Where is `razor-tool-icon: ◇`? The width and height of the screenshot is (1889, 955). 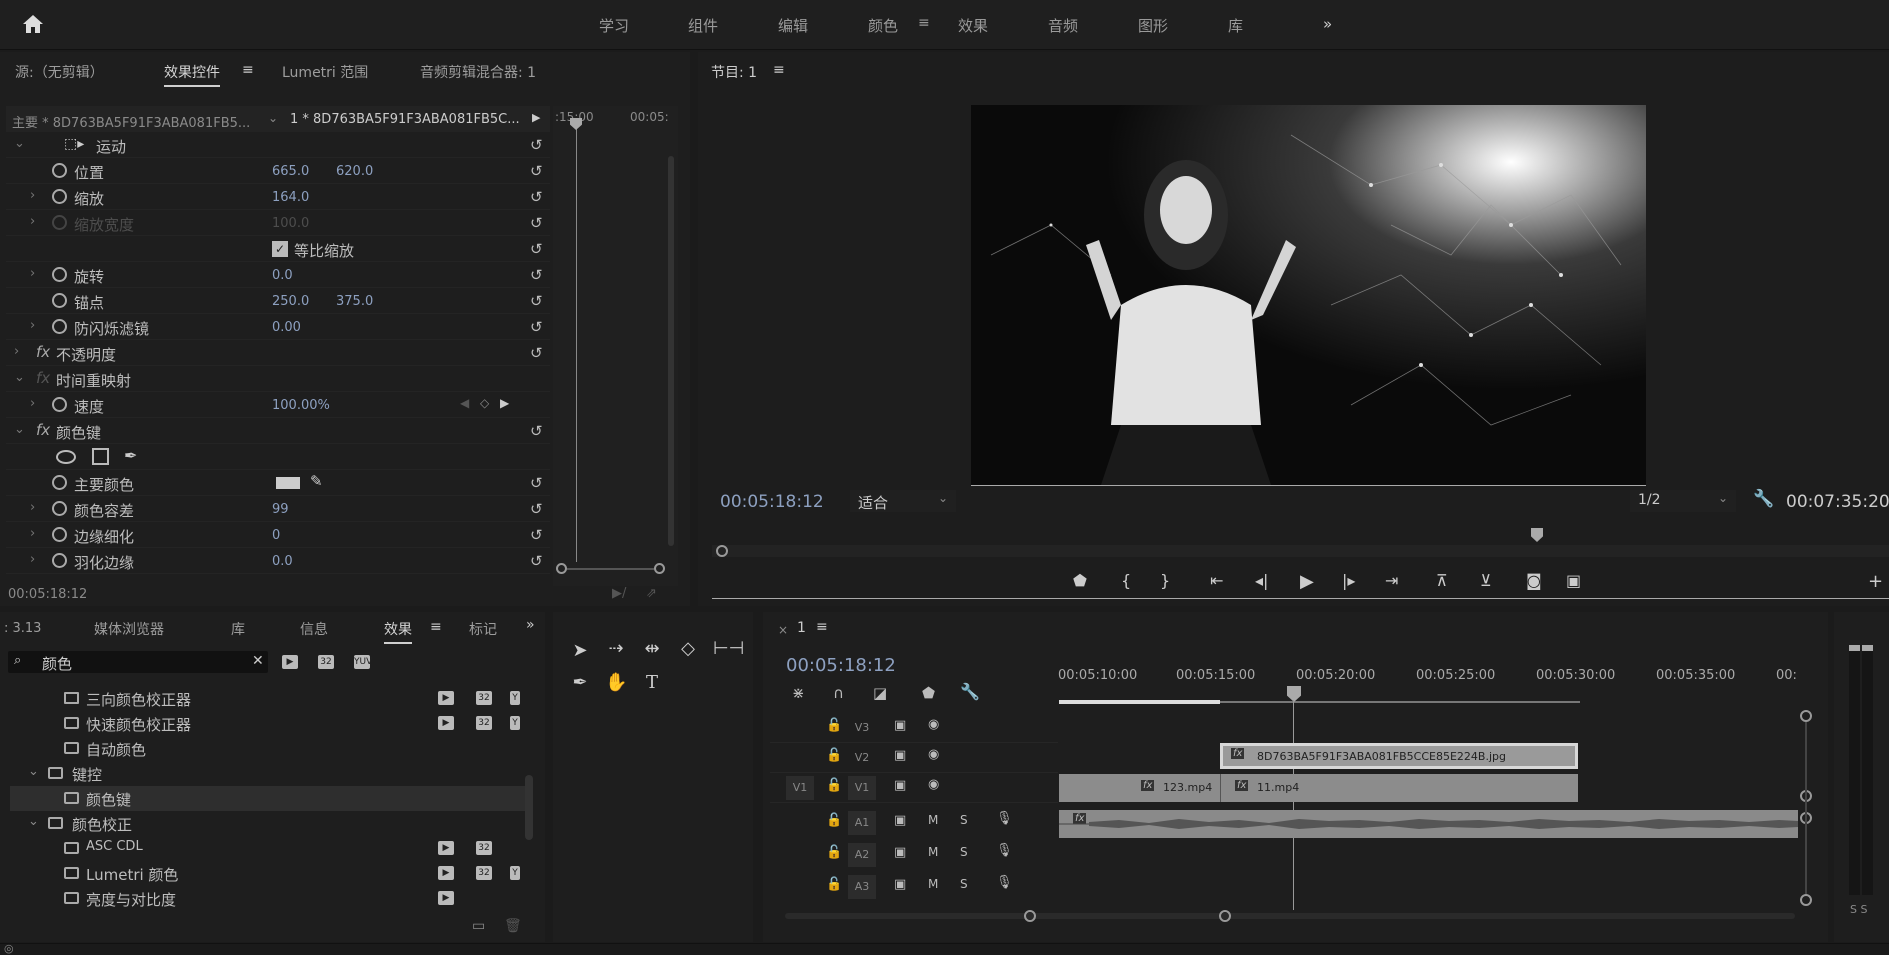
razor-tool-icon: ◇ is located at coordinates (688, 649).